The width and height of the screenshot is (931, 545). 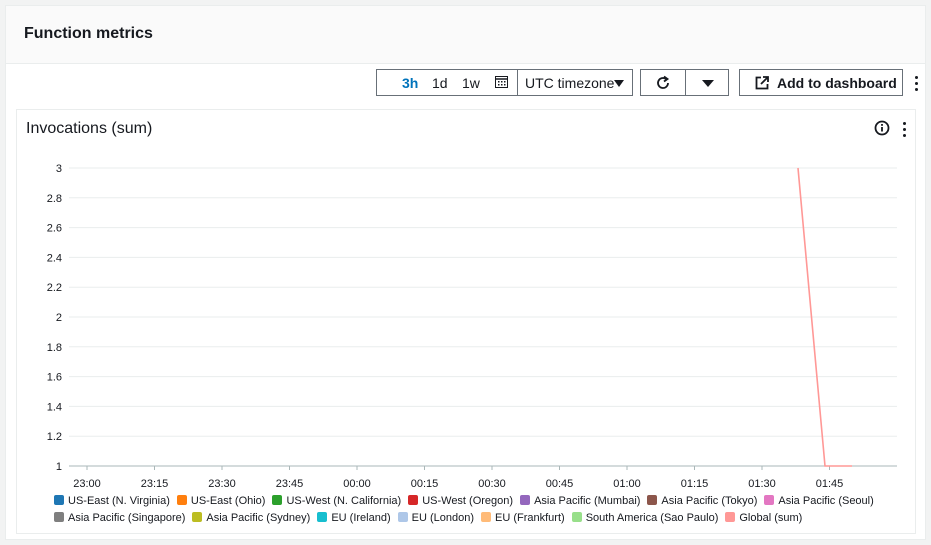 What do you see at coordinates (587, 501) in the screenshot?
I see `legend-label: Asia Pacific (Mumbai)` at bounding box center [587, 501].